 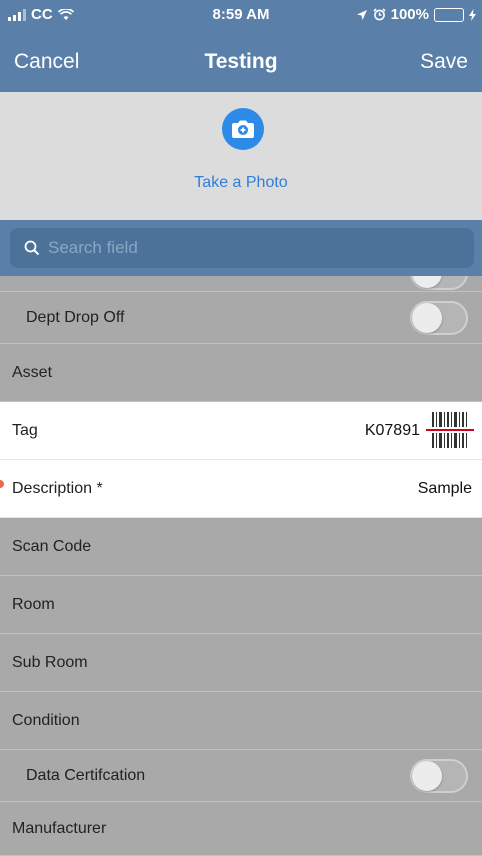 I want to click on tag-label: Tag, so click(x=25, y=430).